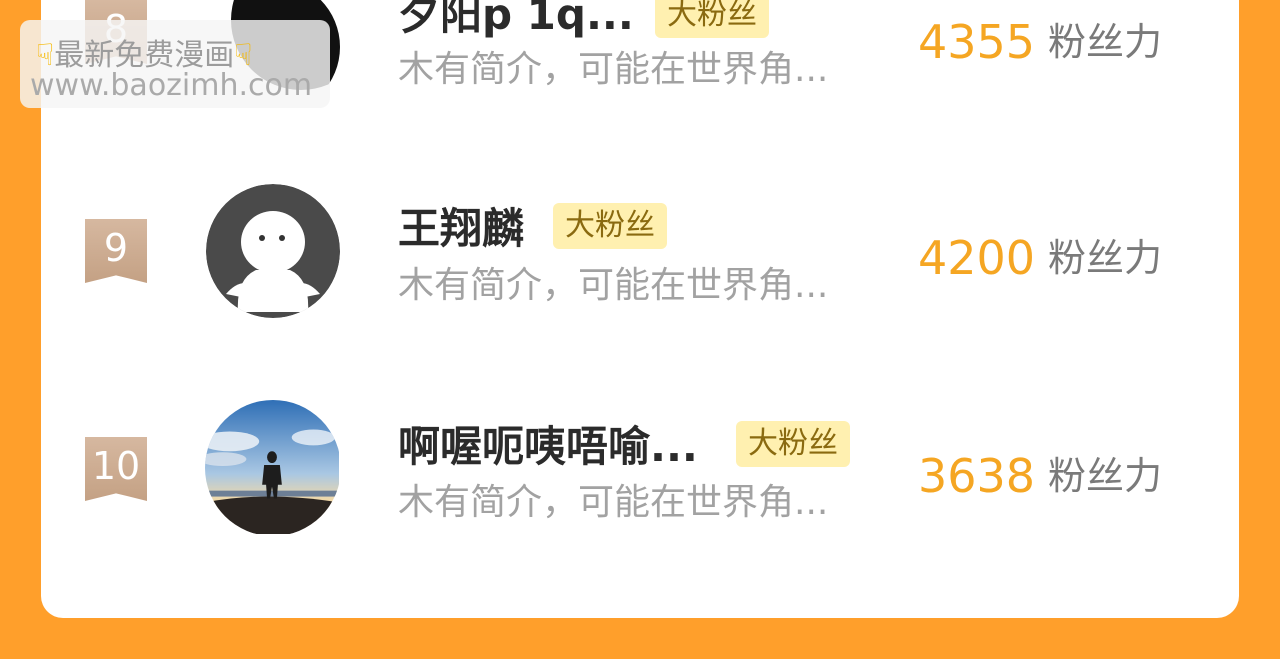 This screenshot has width=1280, height=659. Describe the element at coordinates (977, 476) in the screenshot. I see `fan-power-score: 3638` at that location.